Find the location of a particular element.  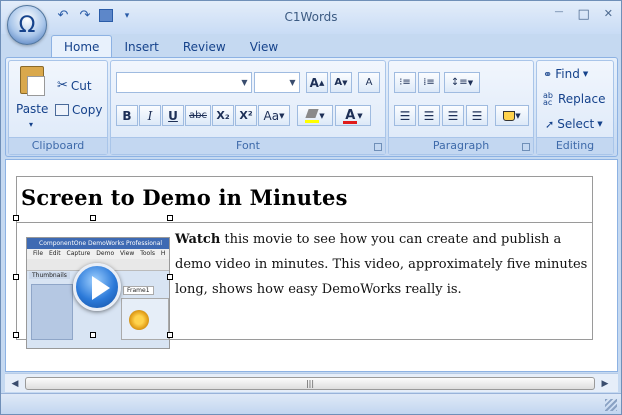

align-center-button: ☰ is located at coordinates (429, 115).